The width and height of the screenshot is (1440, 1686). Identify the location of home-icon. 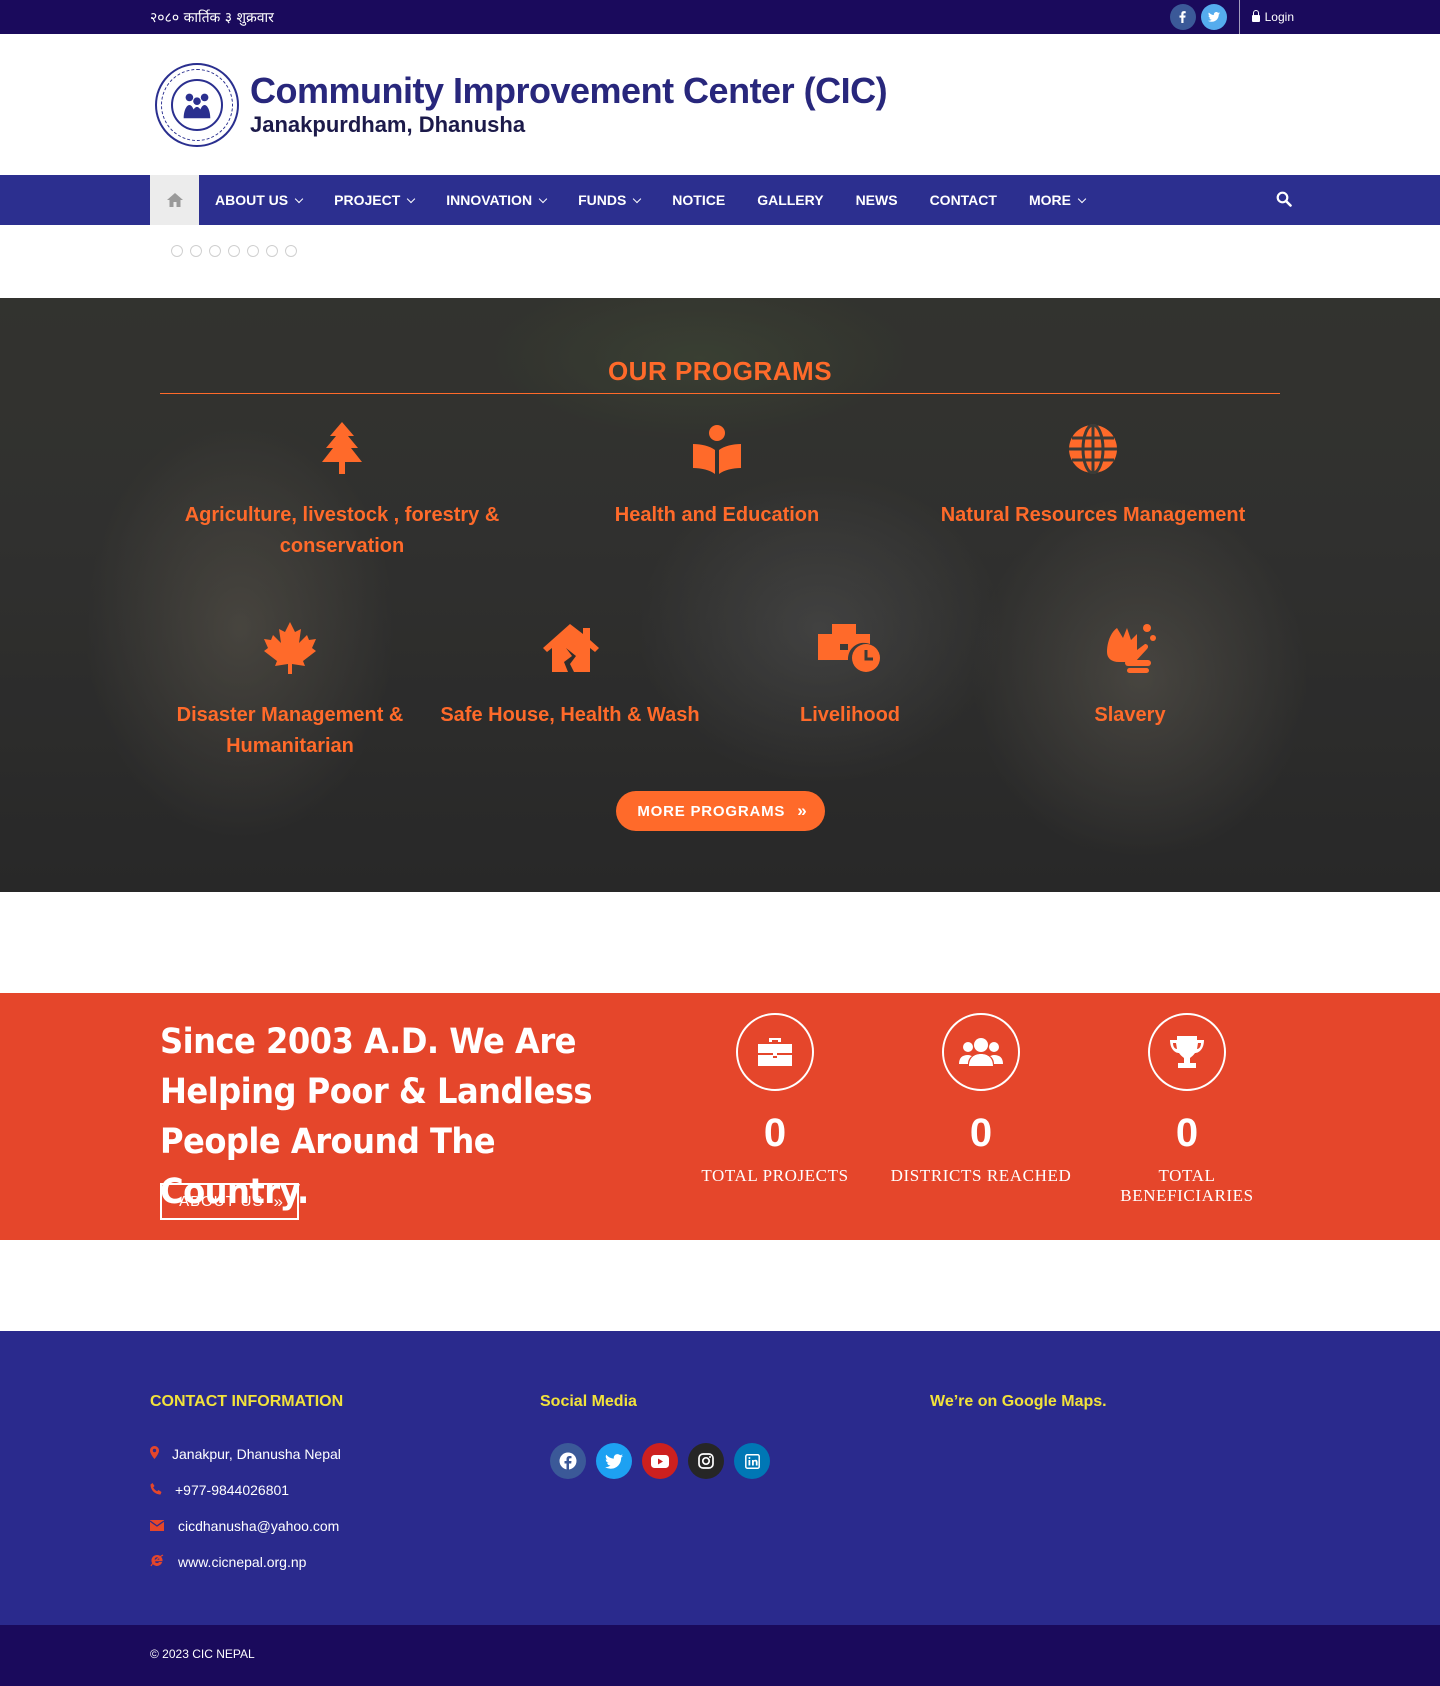
(174, 200).